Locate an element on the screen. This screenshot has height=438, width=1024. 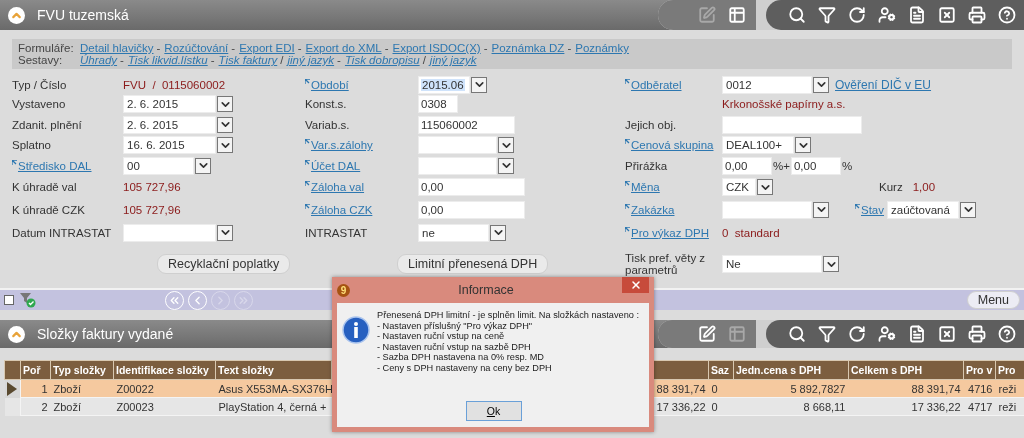
select-field: ne is located at coordinates (453, 232).